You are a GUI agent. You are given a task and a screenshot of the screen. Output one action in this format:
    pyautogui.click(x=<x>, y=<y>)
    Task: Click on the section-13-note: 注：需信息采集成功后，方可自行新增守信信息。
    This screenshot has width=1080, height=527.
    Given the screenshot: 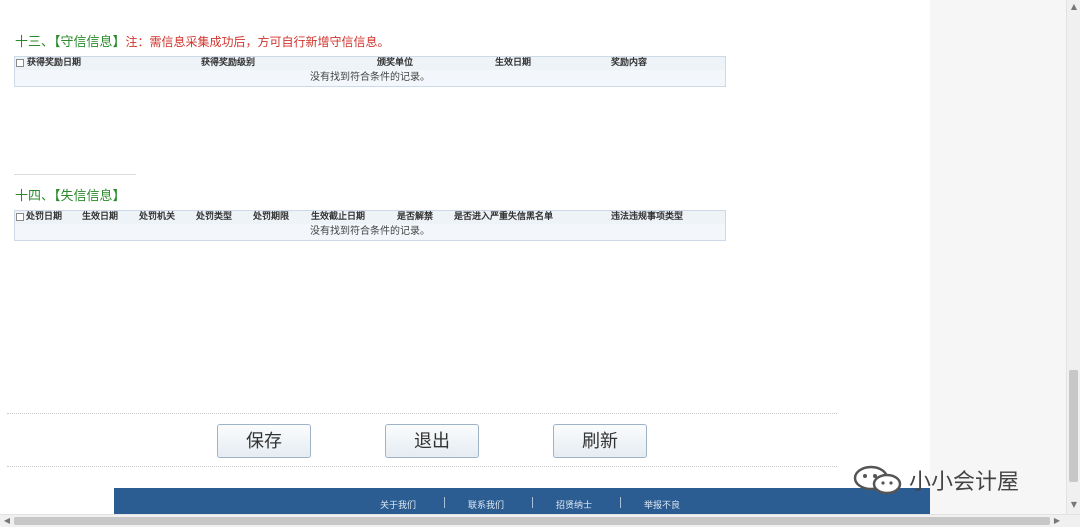 What is the action you would take?
    pyautogui.click(x=257, y=42)
    